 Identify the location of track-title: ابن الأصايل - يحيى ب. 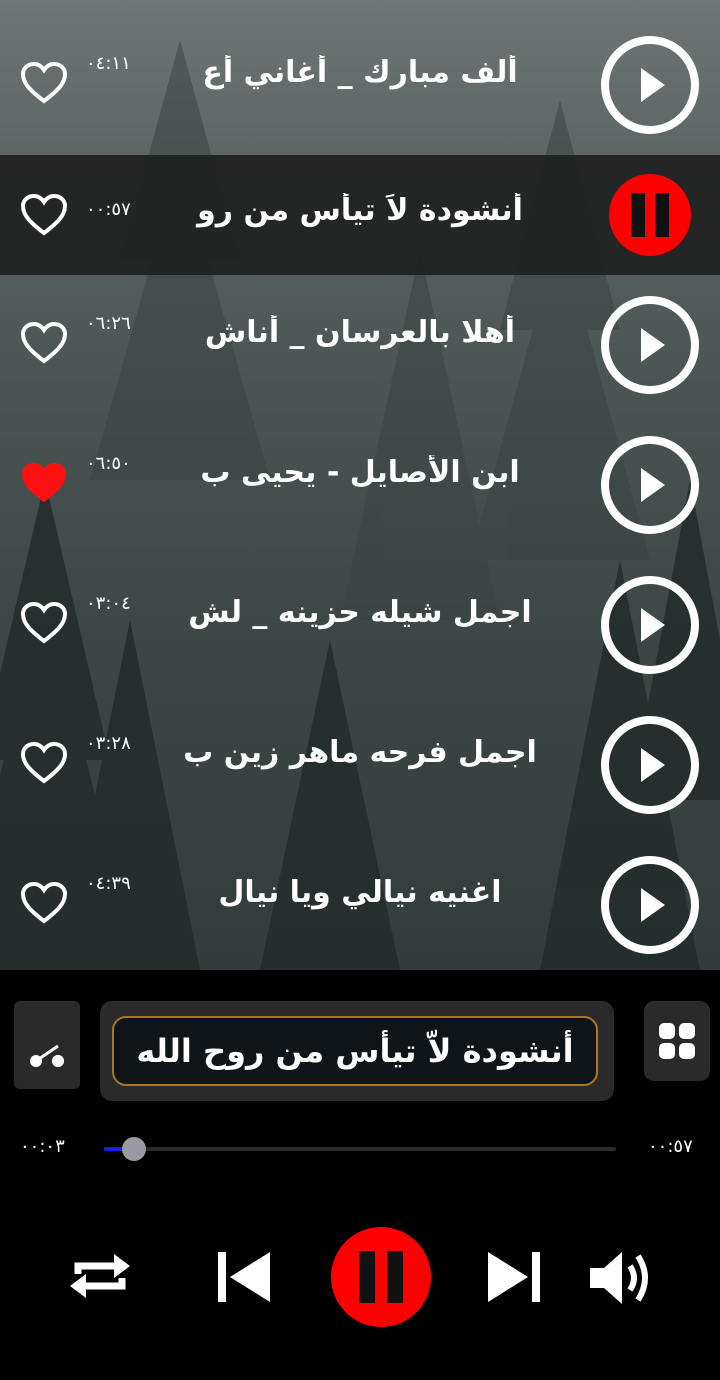
(360, 472).